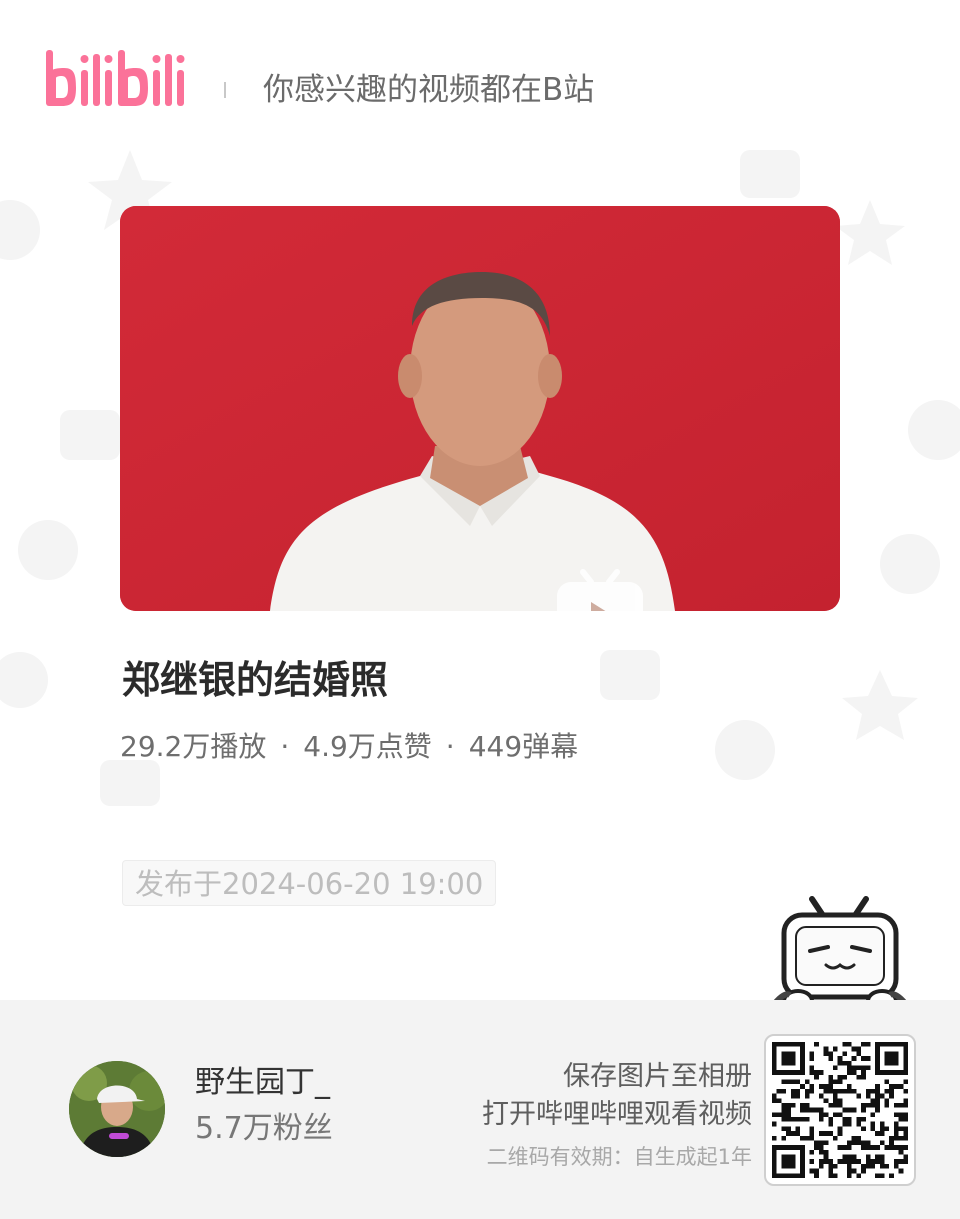  What do you see at coordinates (600, 589) in the screenshot?
I see `tv-play-icon` at bounding box center [600, 589].